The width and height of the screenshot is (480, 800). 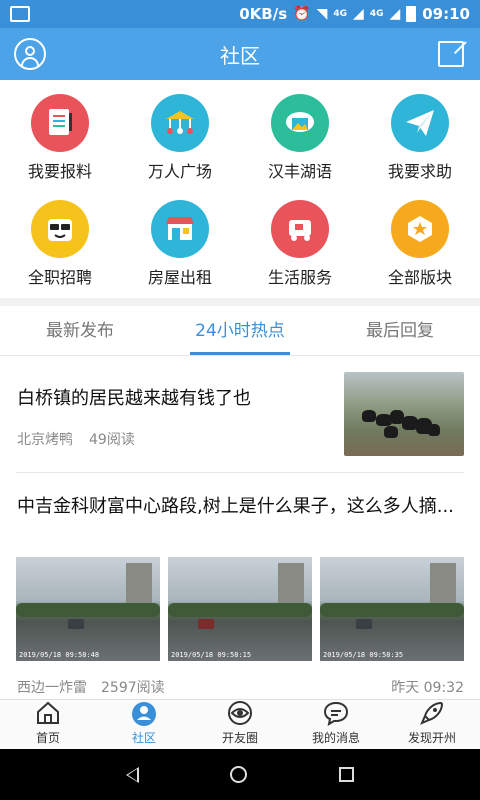 I want to click on image-timestamp: 2019/05/18 09:58:48, so click(x=59, y=655).